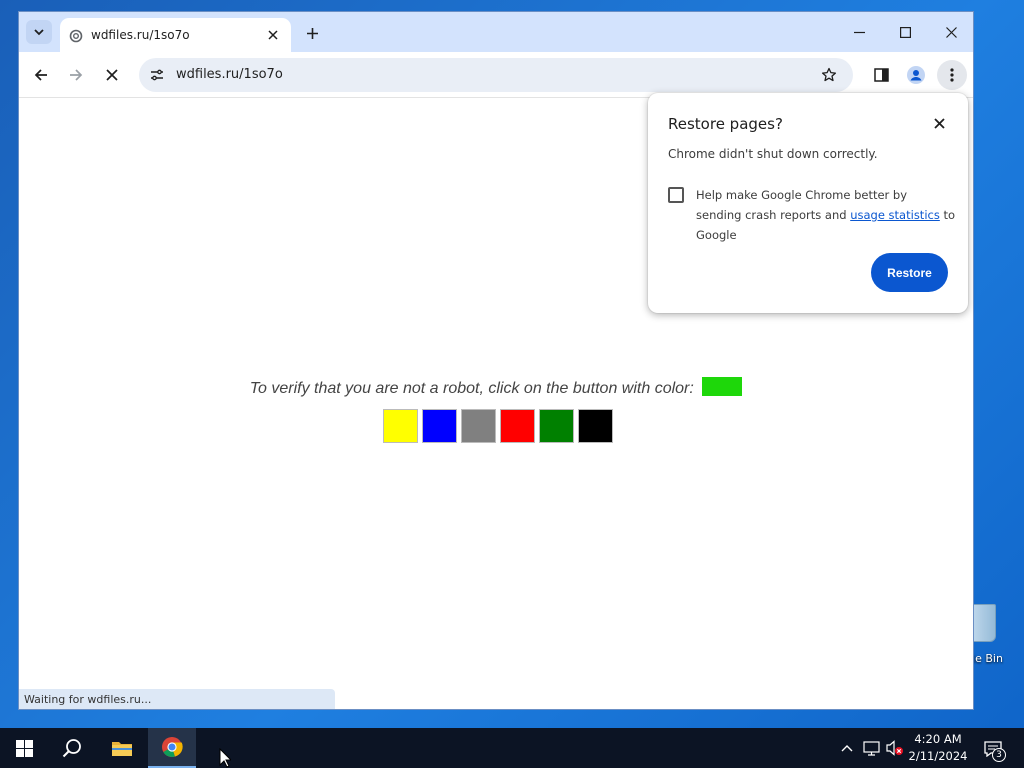 This screenshot has width=1024, height=768. I want to click on browser-toolbar: wdfiles.ru/1so7o, so click(496, 75).